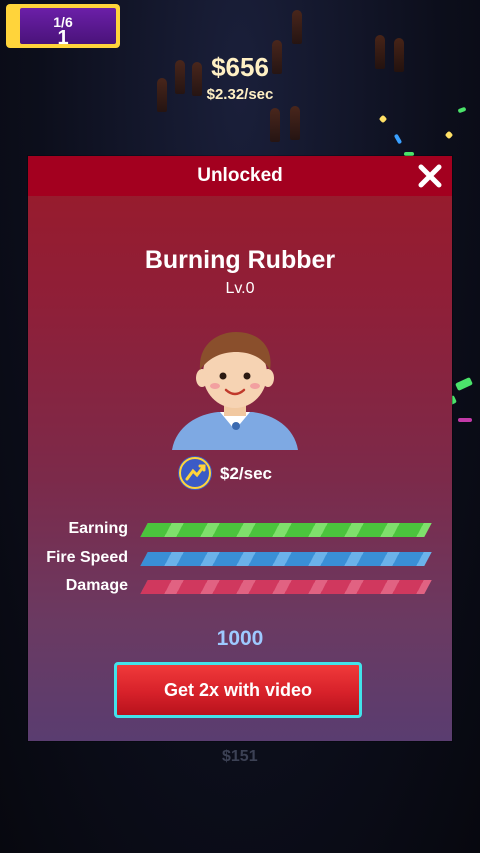  I want to click on stat-bar-fire-speed, so click(286, 559).